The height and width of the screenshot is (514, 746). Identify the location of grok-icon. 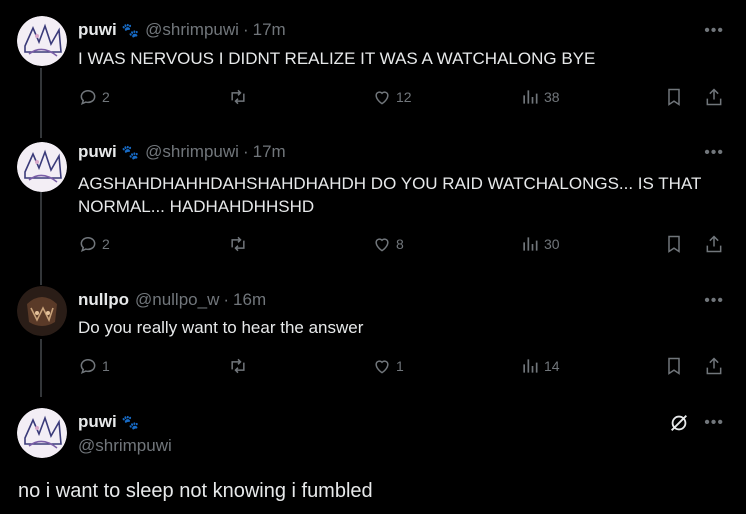
(679, 423).